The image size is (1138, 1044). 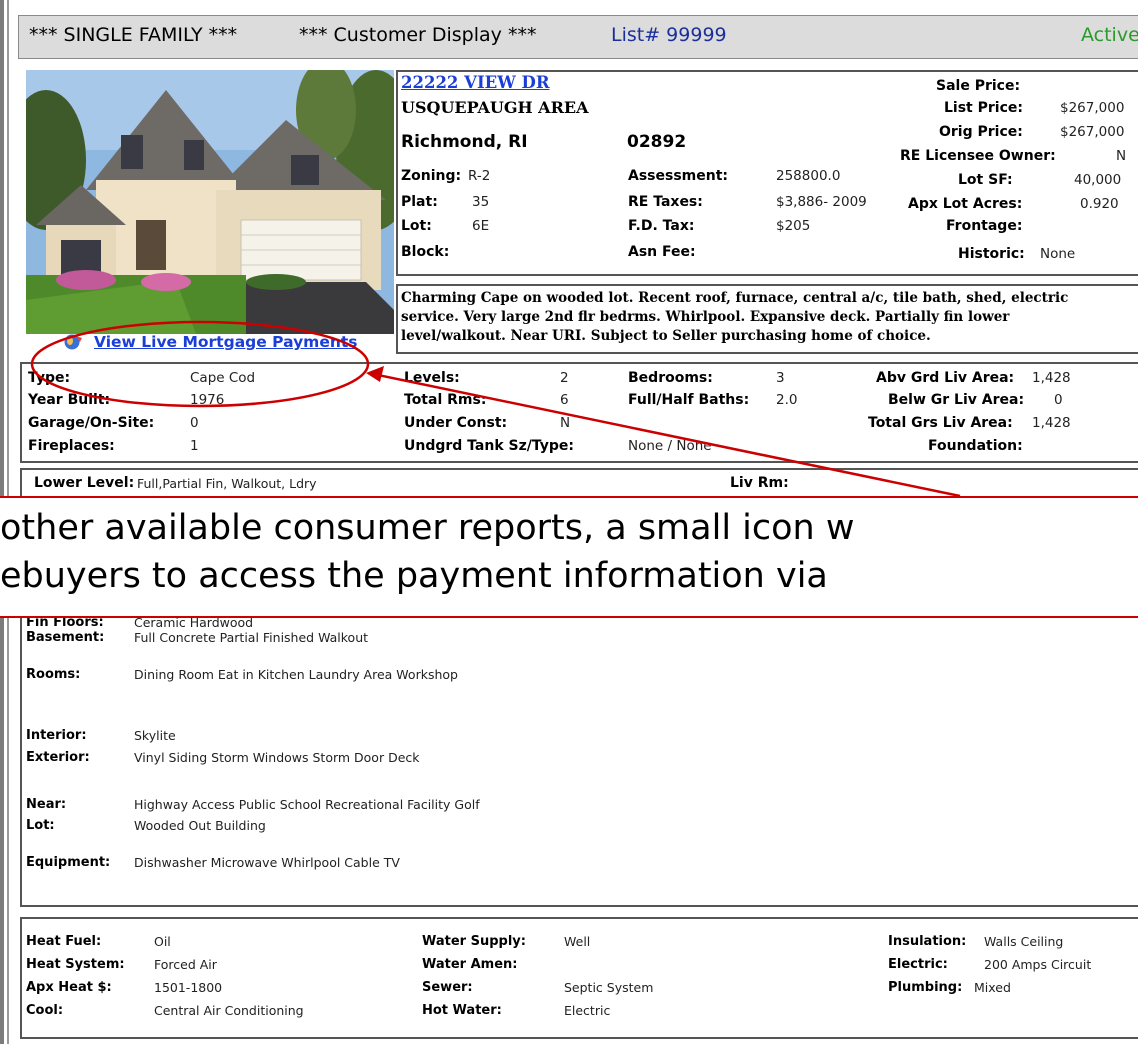 What do you see at coordinates (200, 364) in the screenshot?
I see `highlight-ellipse` at bounding box center [200, 364].